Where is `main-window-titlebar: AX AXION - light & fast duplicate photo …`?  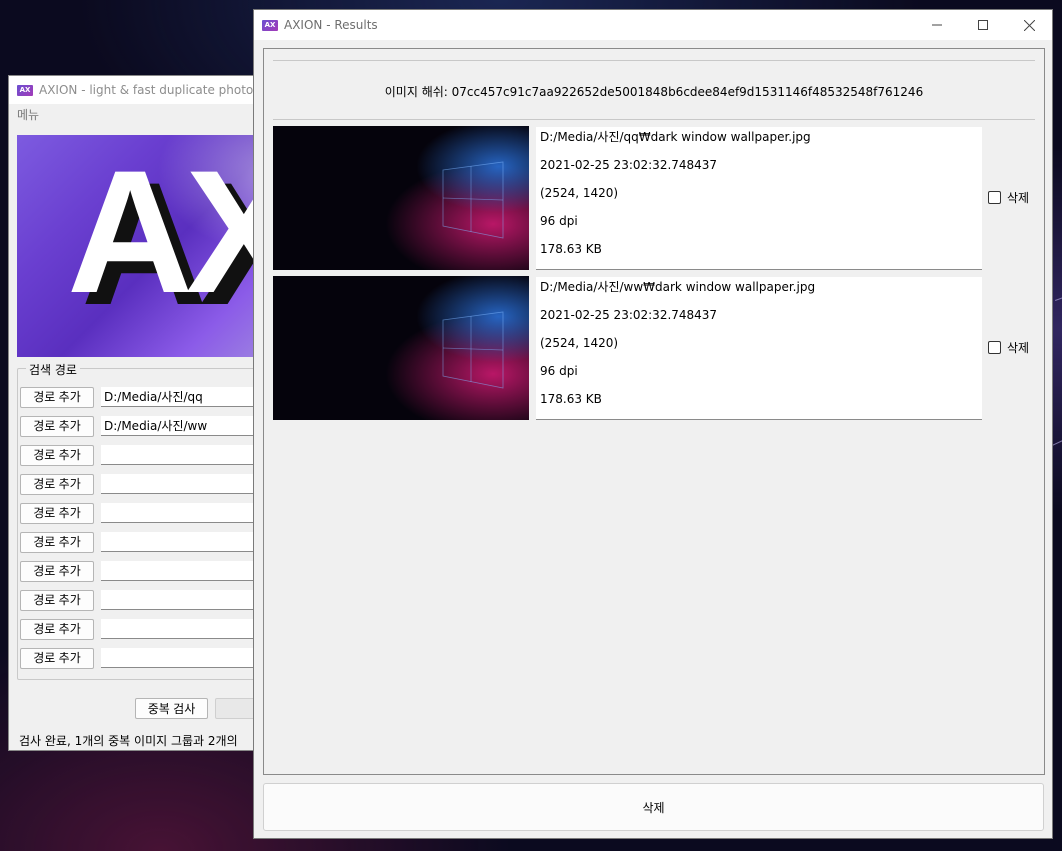
main-window-titlebar: AX AXION - light & fast duplicate photo … is located at coordinates (142, 90).